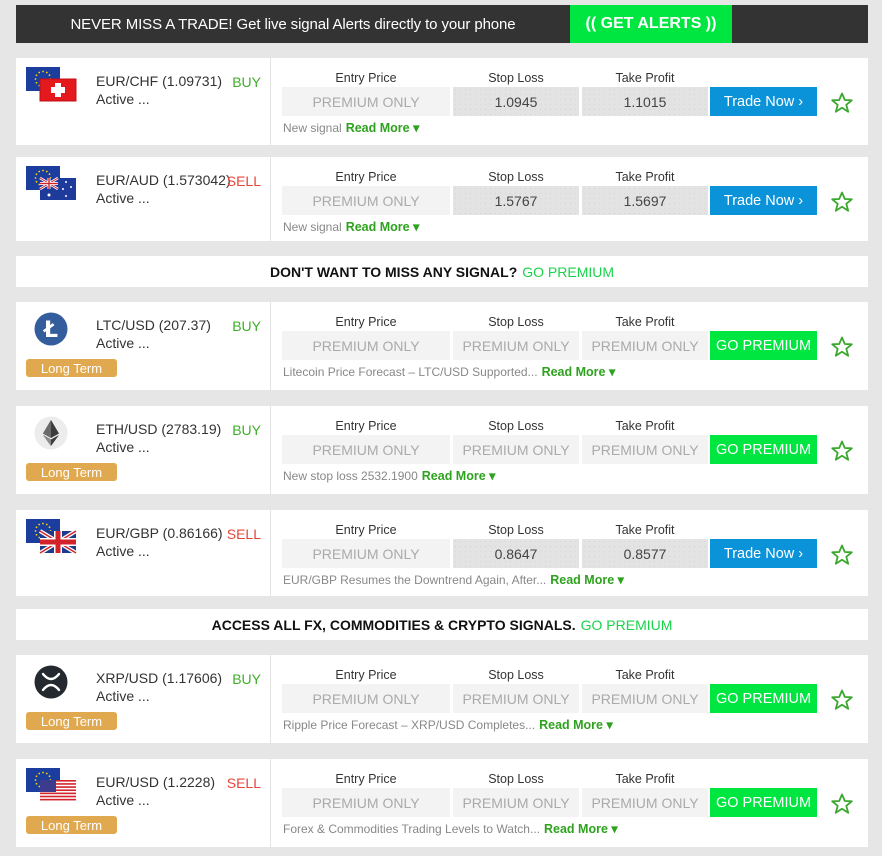 The width and height of the screenshot is (882, 856). Describe the element at coordinates (159, 81) in the screenshot. I see `pair-price: EUR/CHF (1.09731)` at that location.